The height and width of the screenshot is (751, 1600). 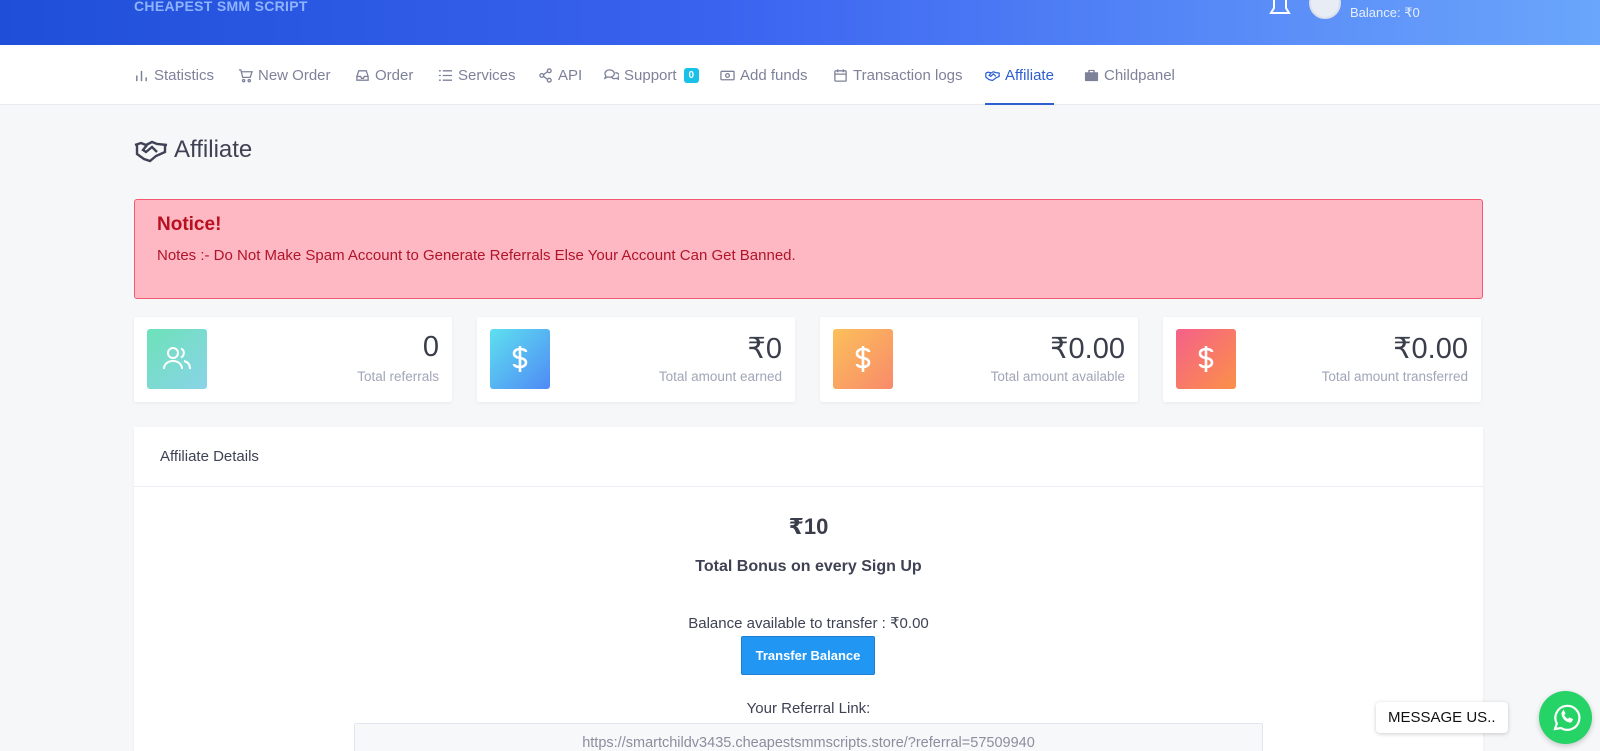 What do you see at coordinates (1057, 376) in the screenshot?
I see `stat-label: Total amount available` at bounding box center [1057, 376].